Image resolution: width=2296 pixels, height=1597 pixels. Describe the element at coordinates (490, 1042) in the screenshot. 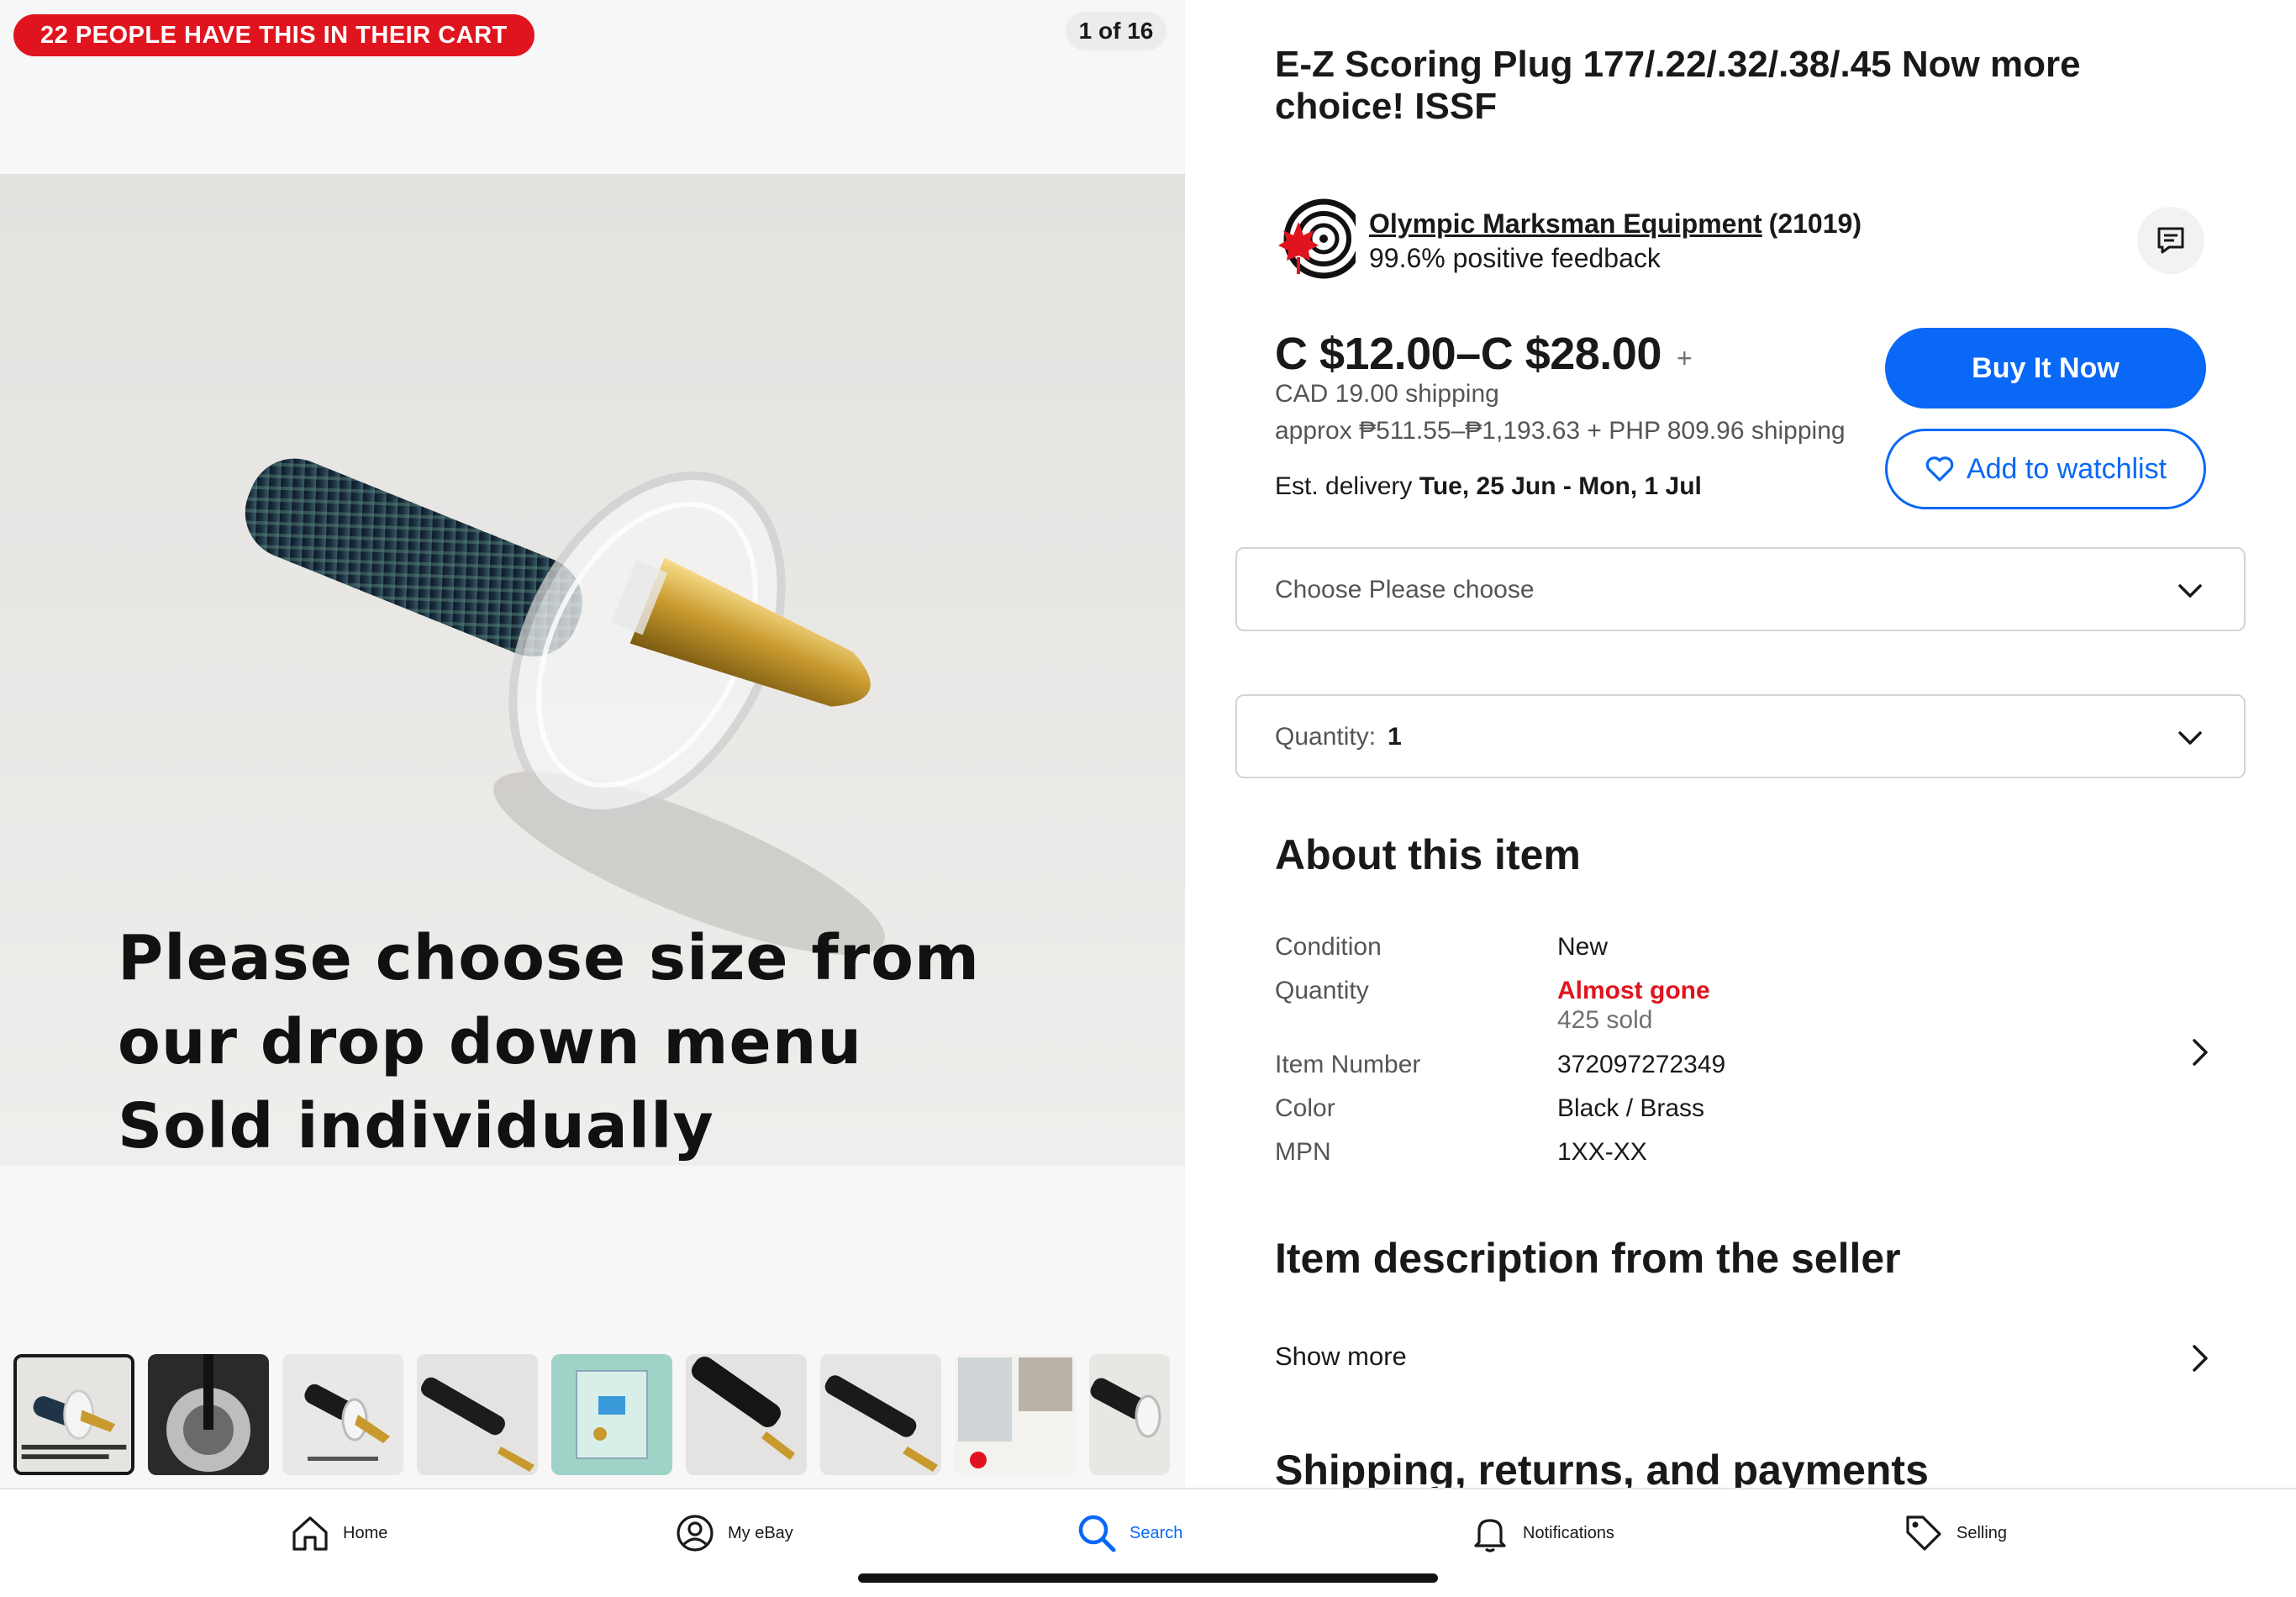

I see `caption-line-2: our drop down menu` at that location.